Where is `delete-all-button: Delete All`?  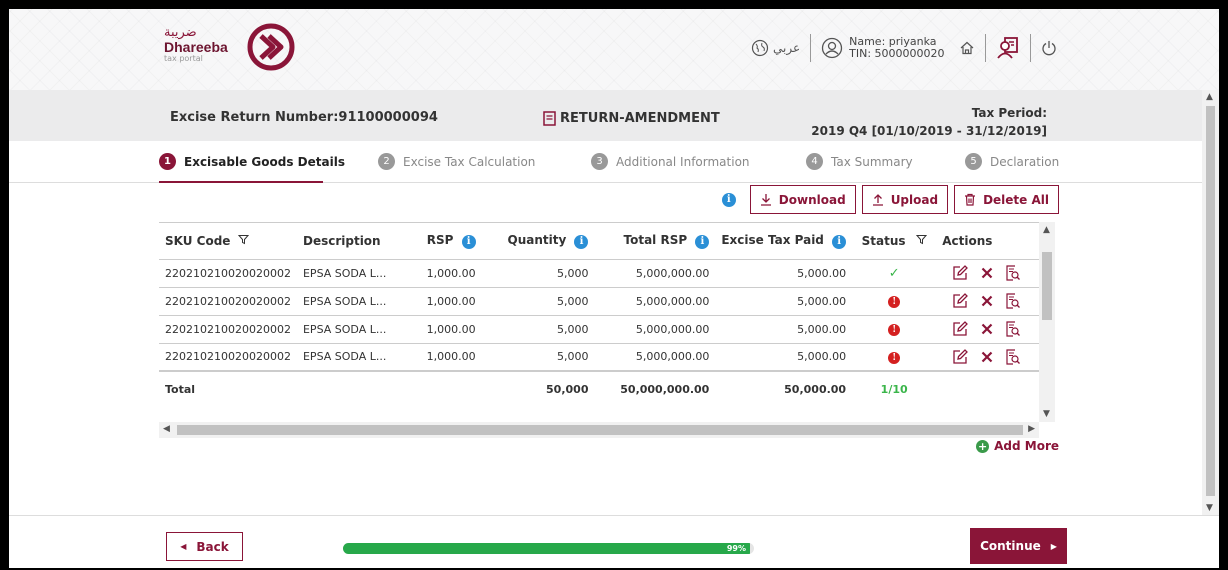 delete-all-button: Delete All is located at coordinates (1006, 199).